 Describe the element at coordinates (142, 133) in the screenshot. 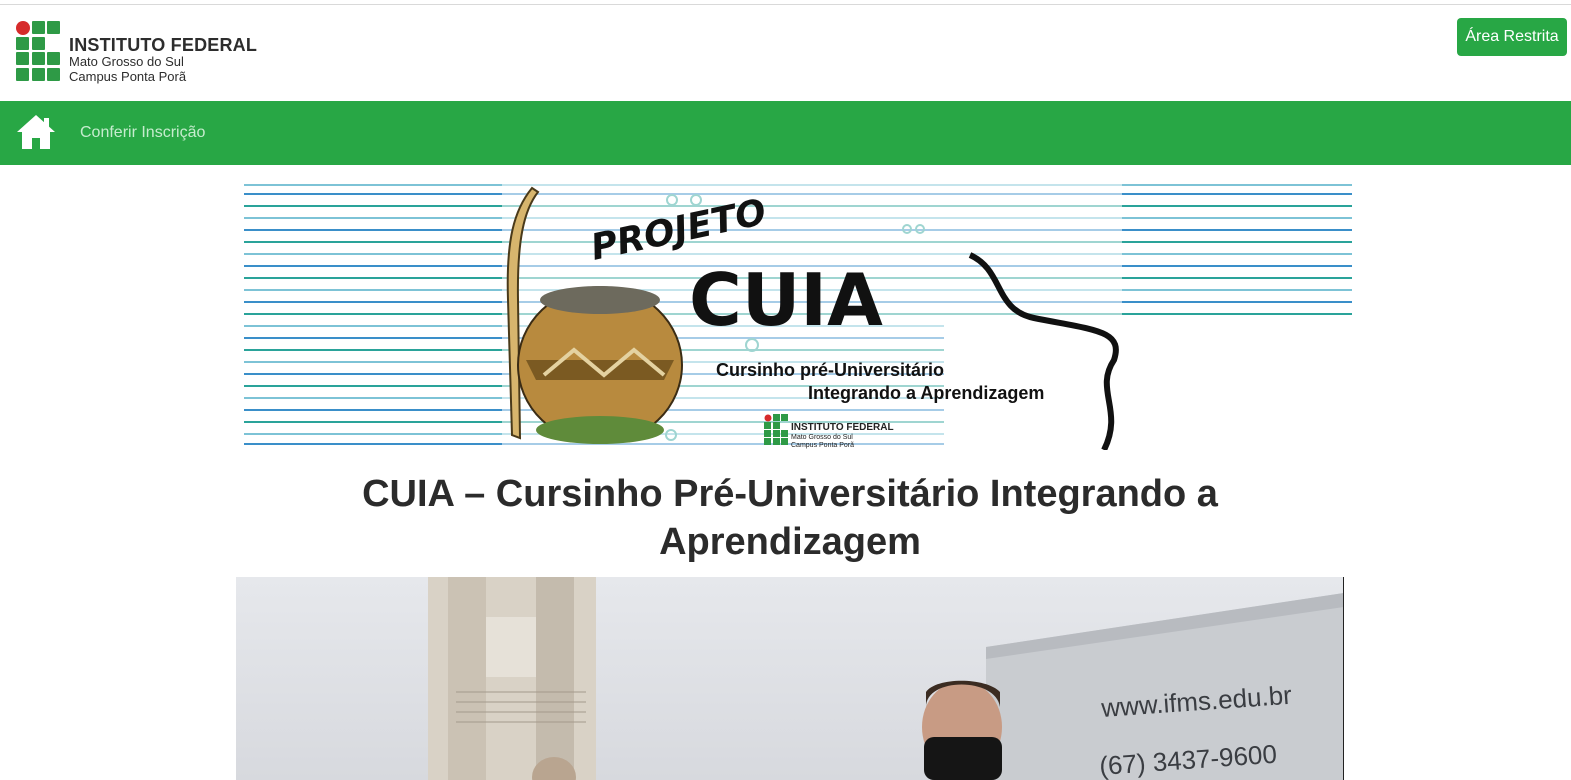

I see `nav-link-conferir-inscricao: Conferir Inscrição` at that location.